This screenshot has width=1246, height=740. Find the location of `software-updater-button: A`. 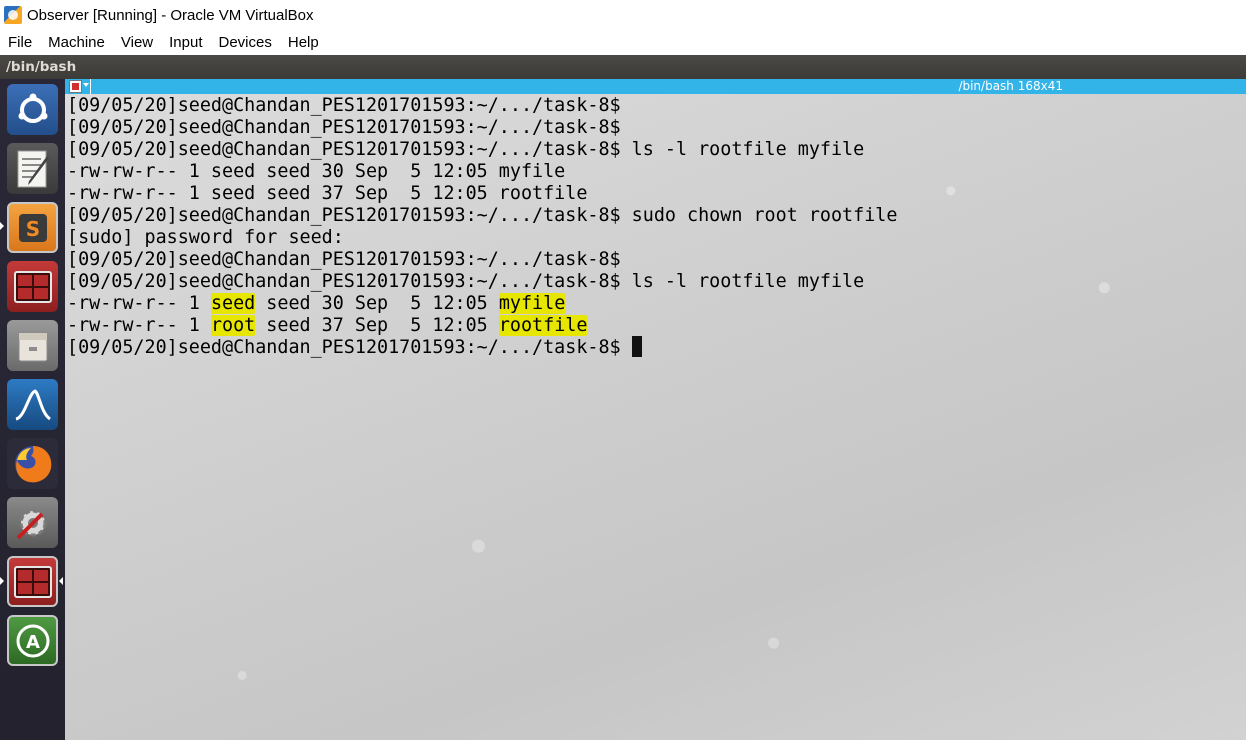

software-updater-button: A is located at coordinates (32, 640).